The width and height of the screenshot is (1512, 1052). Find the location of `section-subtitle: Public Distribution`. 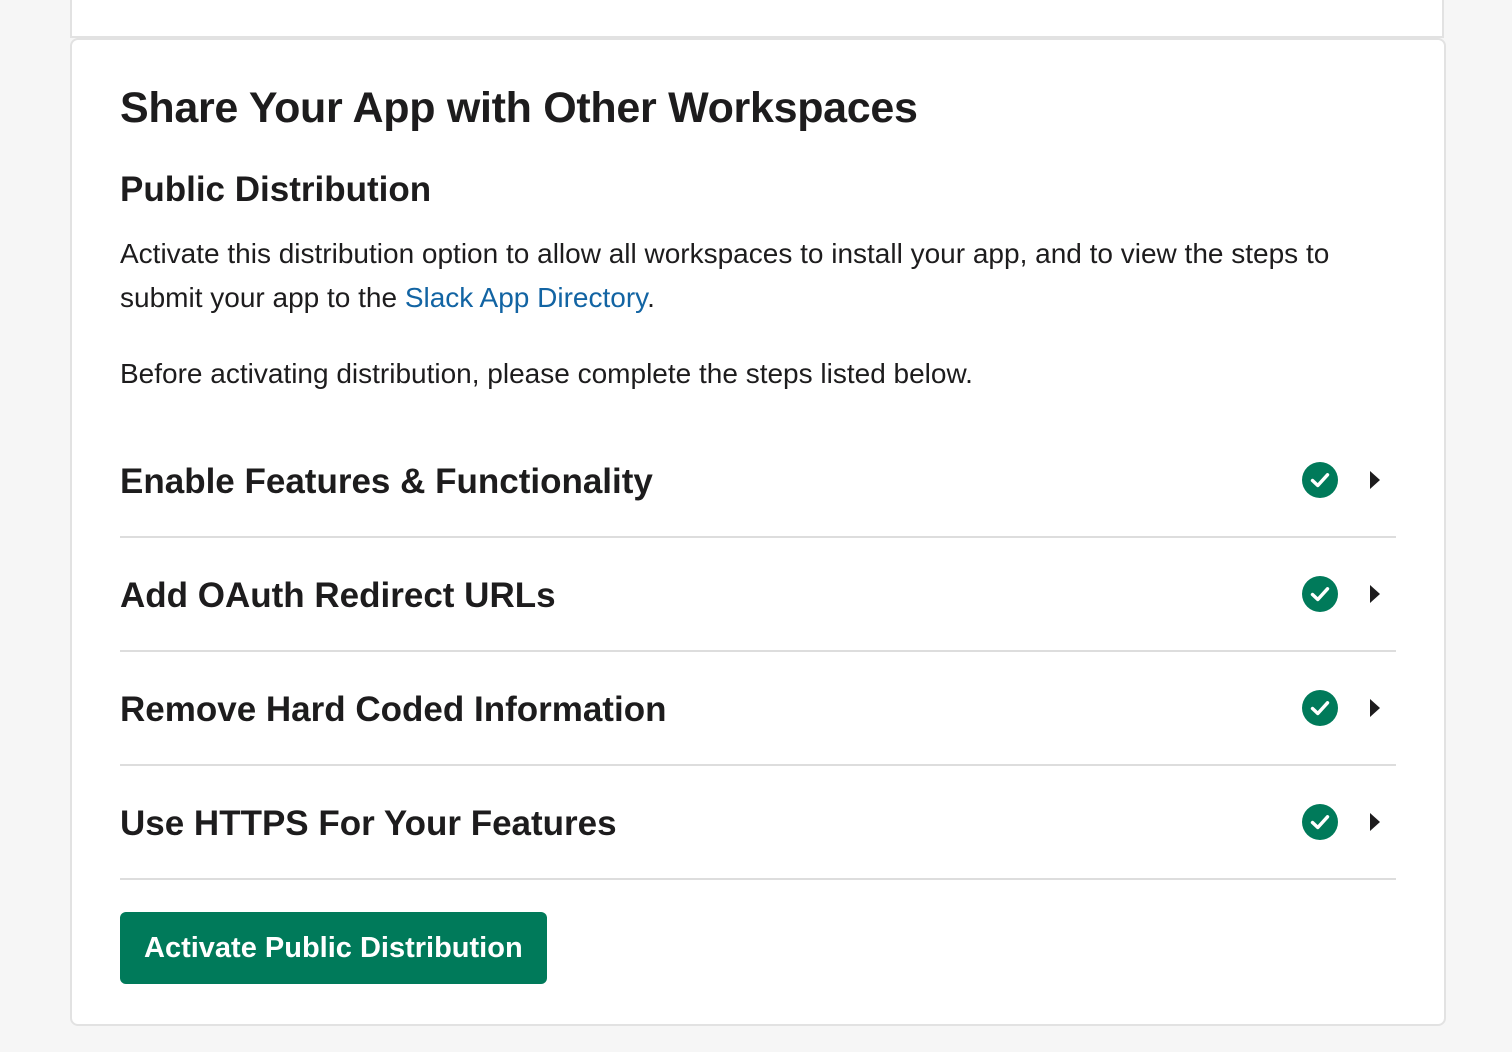

section-subtitle: Public Distribution is located at coordinates (276, 189).